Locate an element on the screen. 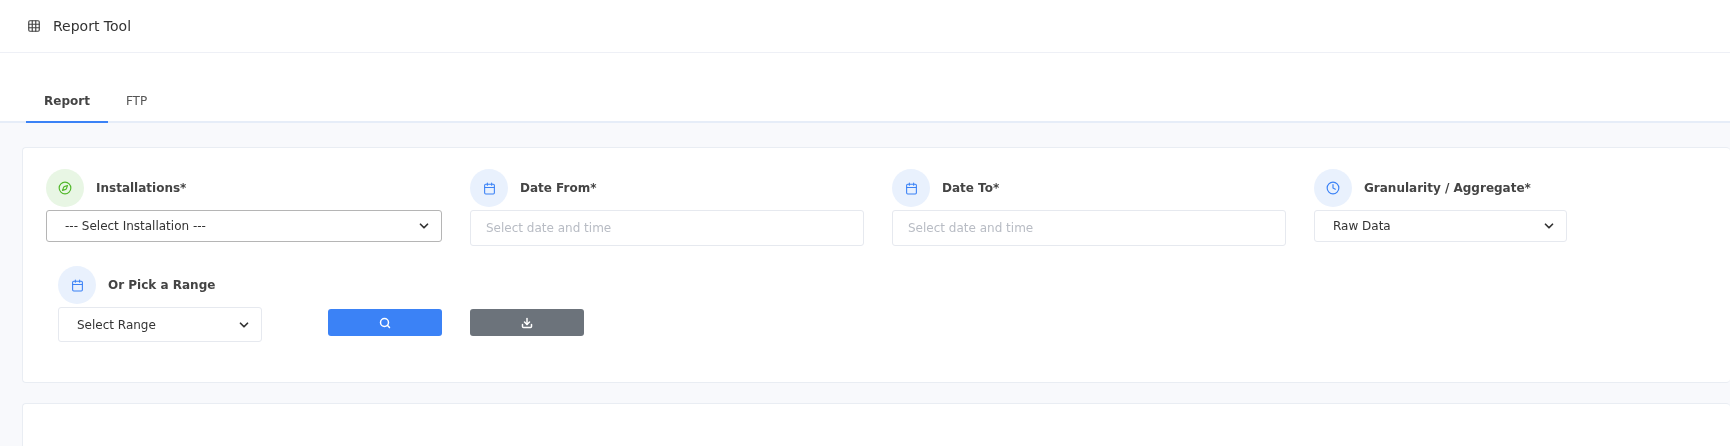  select-field: Select Range is located at coordinates (160, 324).